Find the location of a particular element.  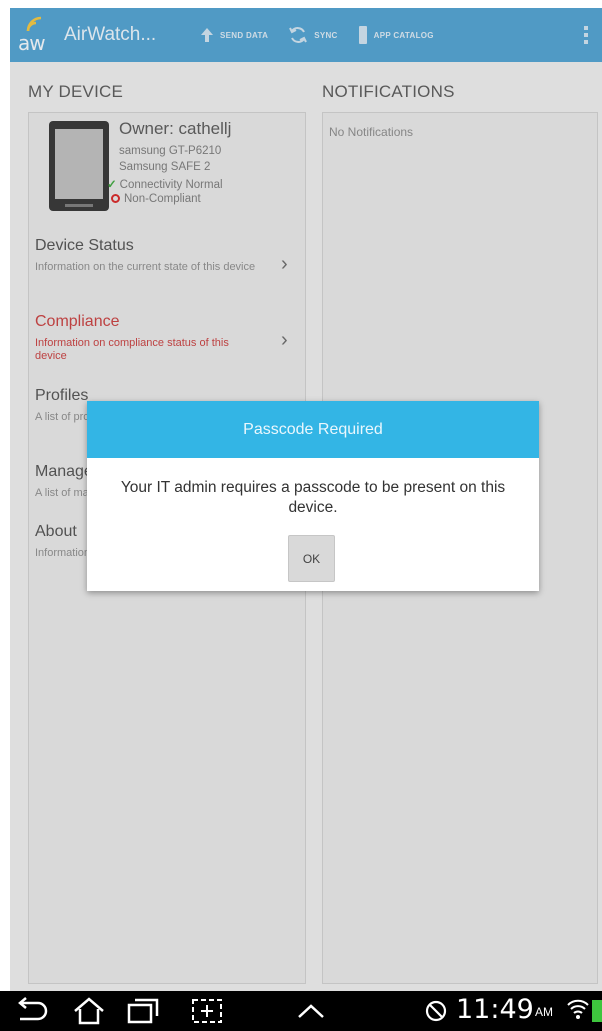

chevron-up-icon is located at coordinates (311, 1013).